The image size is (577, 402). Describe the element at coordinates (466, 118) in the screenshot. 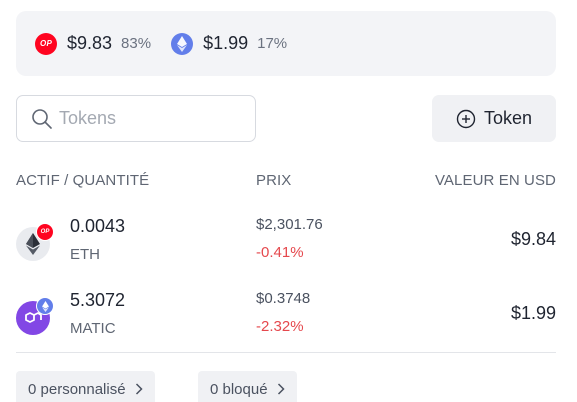

I see `plus-circle-icon` at that location.